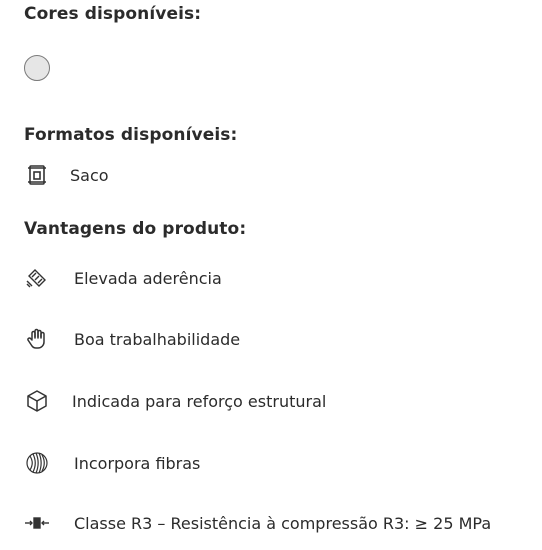  Describe the element at coordinates (135, 229) in the screenshot. I see `advantages-title: Vantagens do produto:` at that location.